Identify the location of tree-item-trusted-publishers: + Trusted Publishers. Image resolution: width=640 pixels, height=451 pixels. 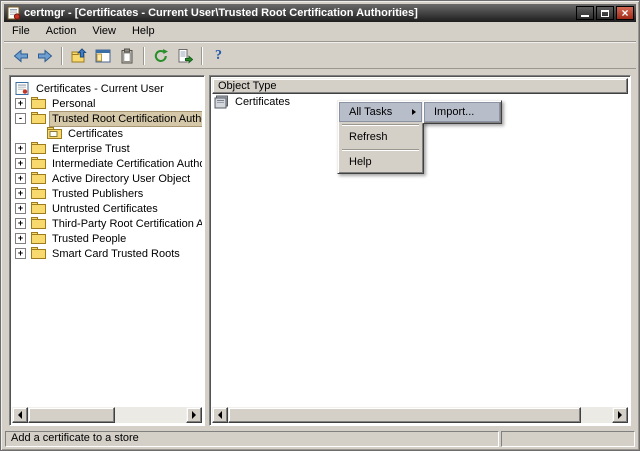
(107, 193).